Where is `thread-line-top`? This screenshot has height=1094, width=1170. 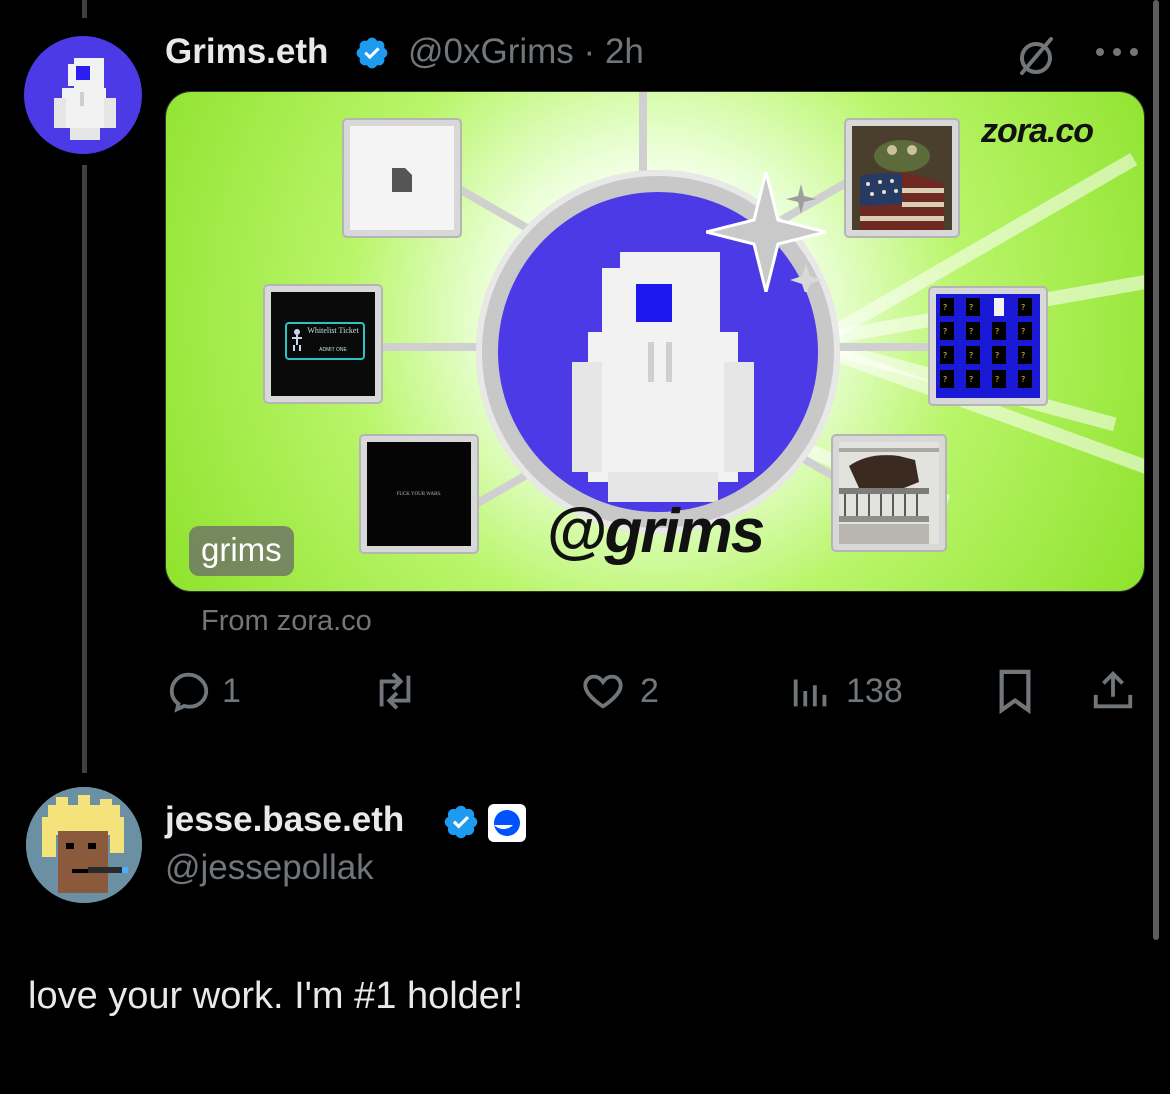
thread-line-top is located at coordinates (84, 9).